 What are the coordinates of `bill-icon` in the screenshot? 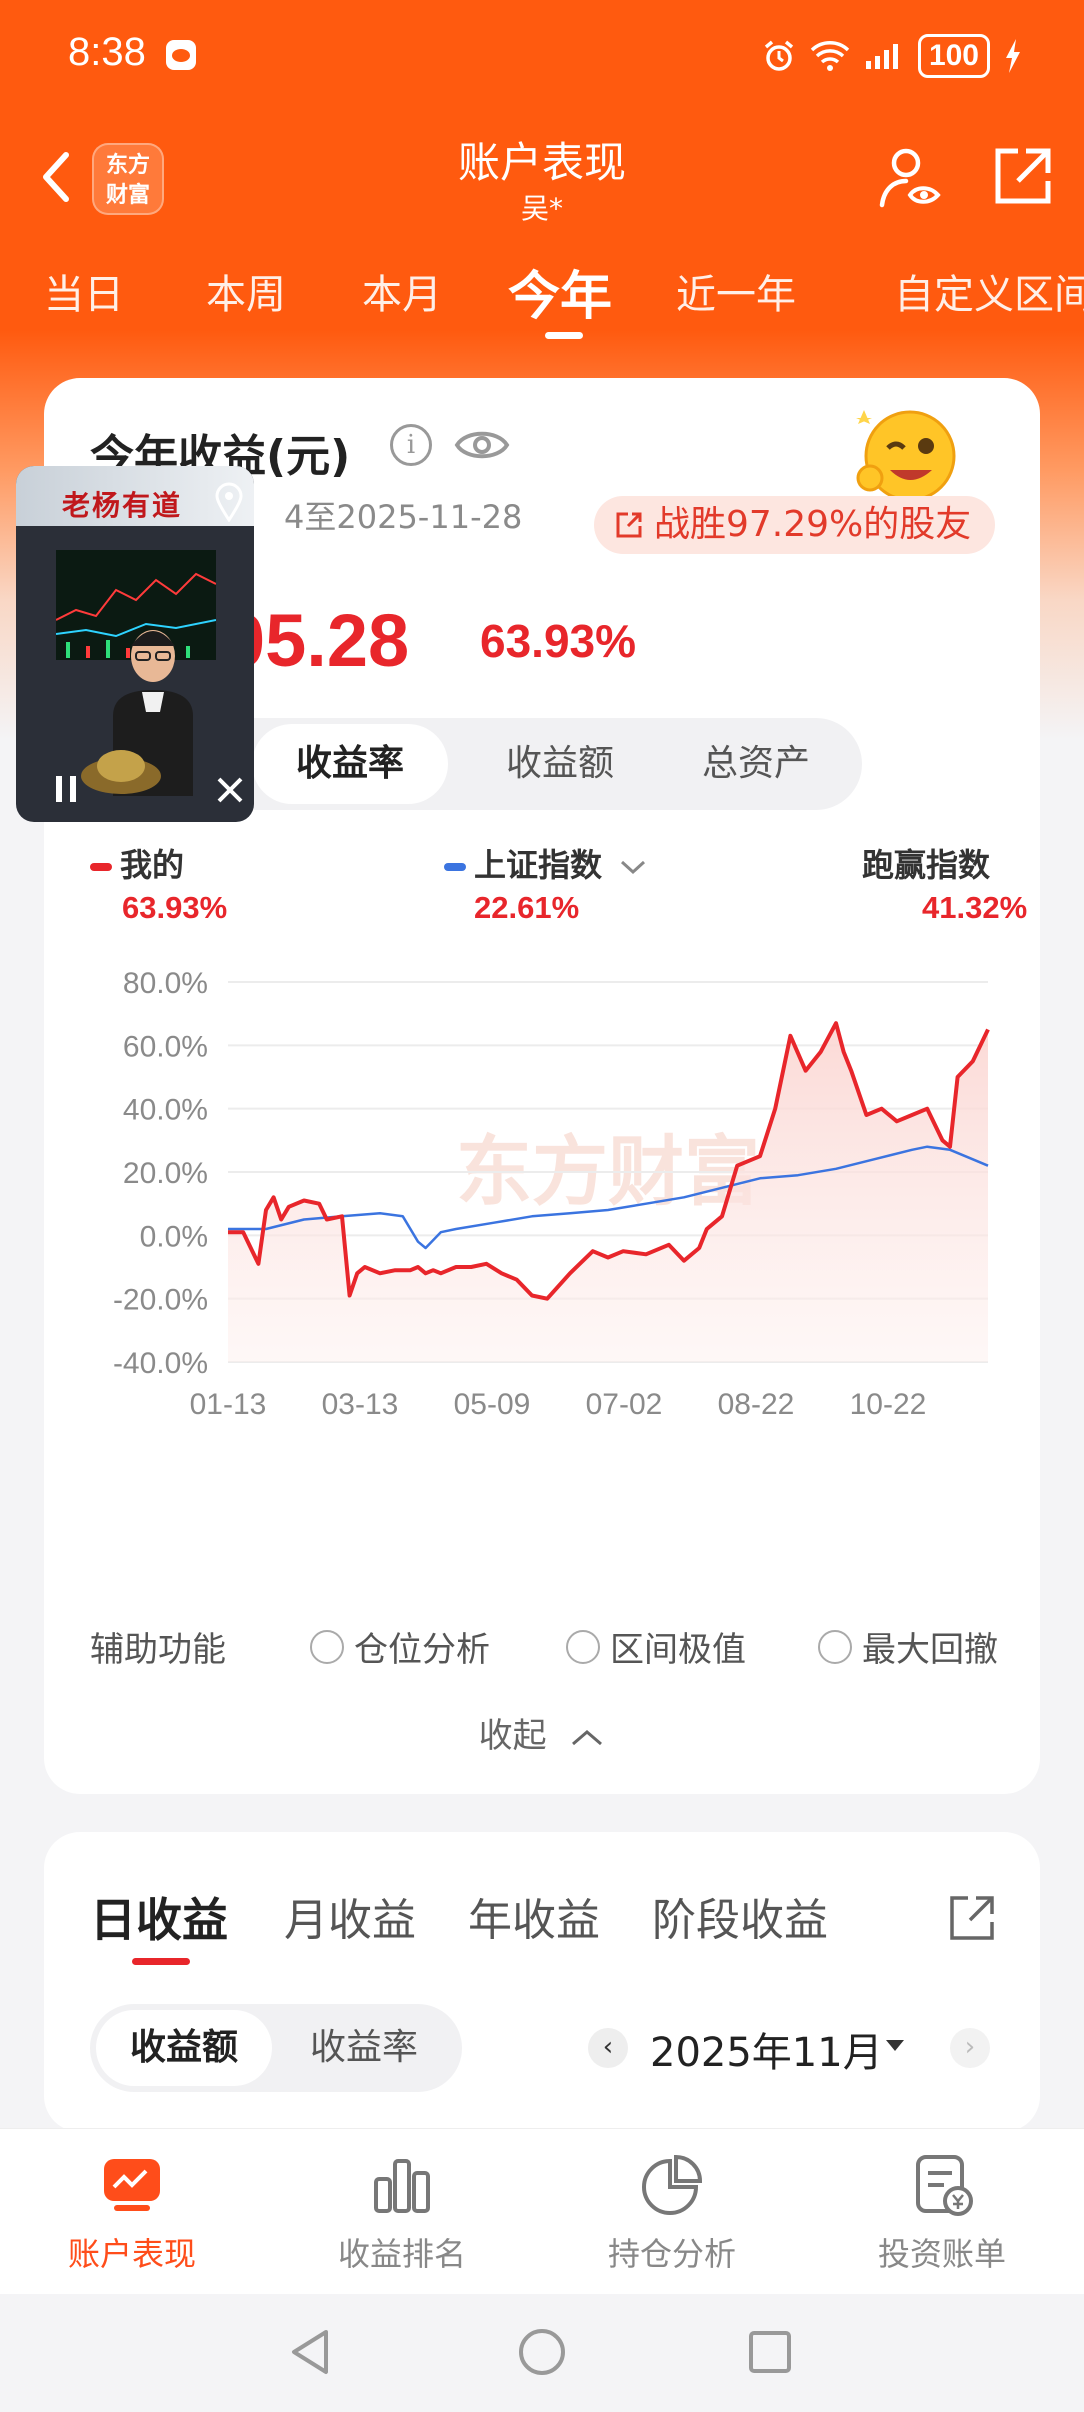 It's located at (944, 2185).